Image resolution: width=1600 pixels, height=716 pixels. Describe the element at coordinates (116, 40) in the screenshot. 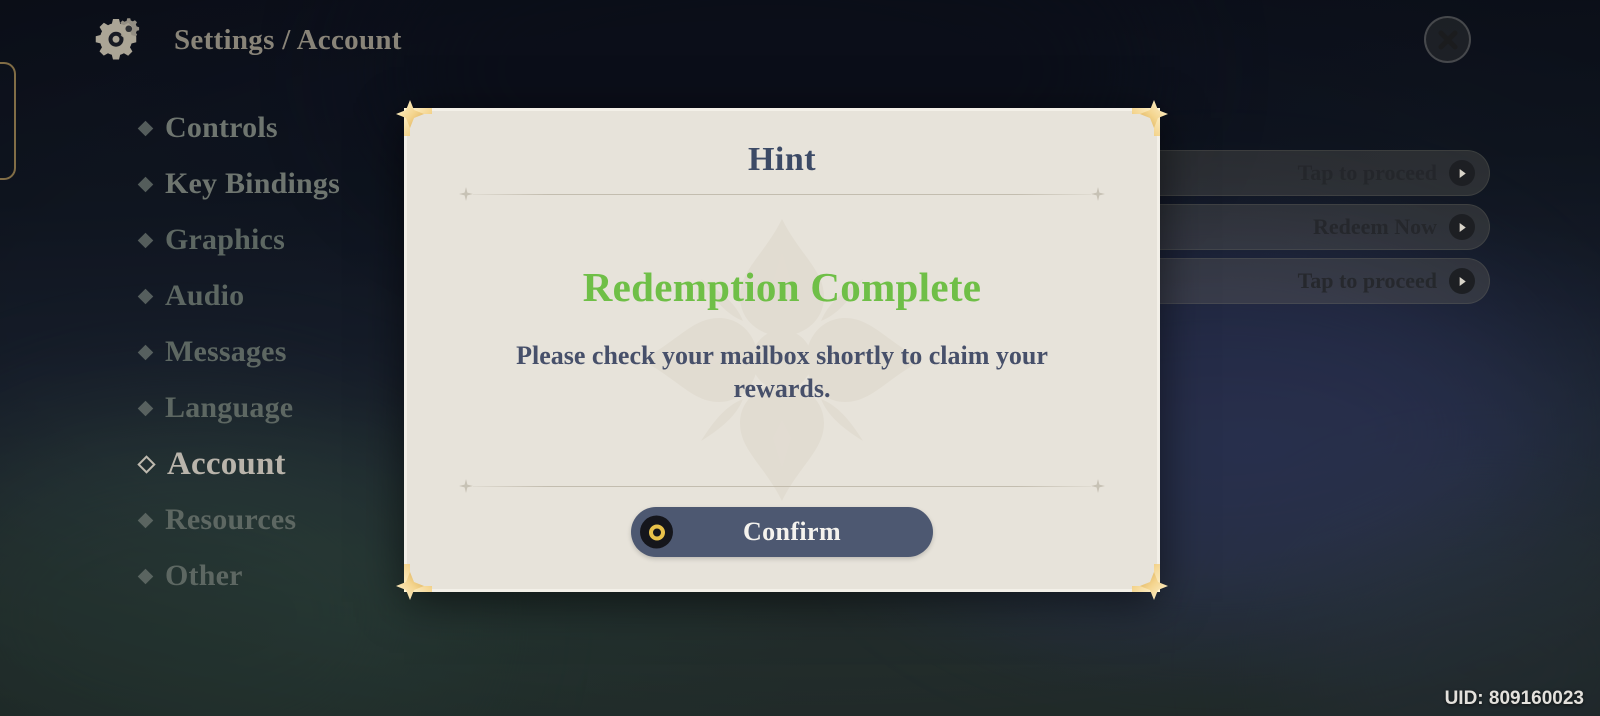

I see `gear-icon` at that location.